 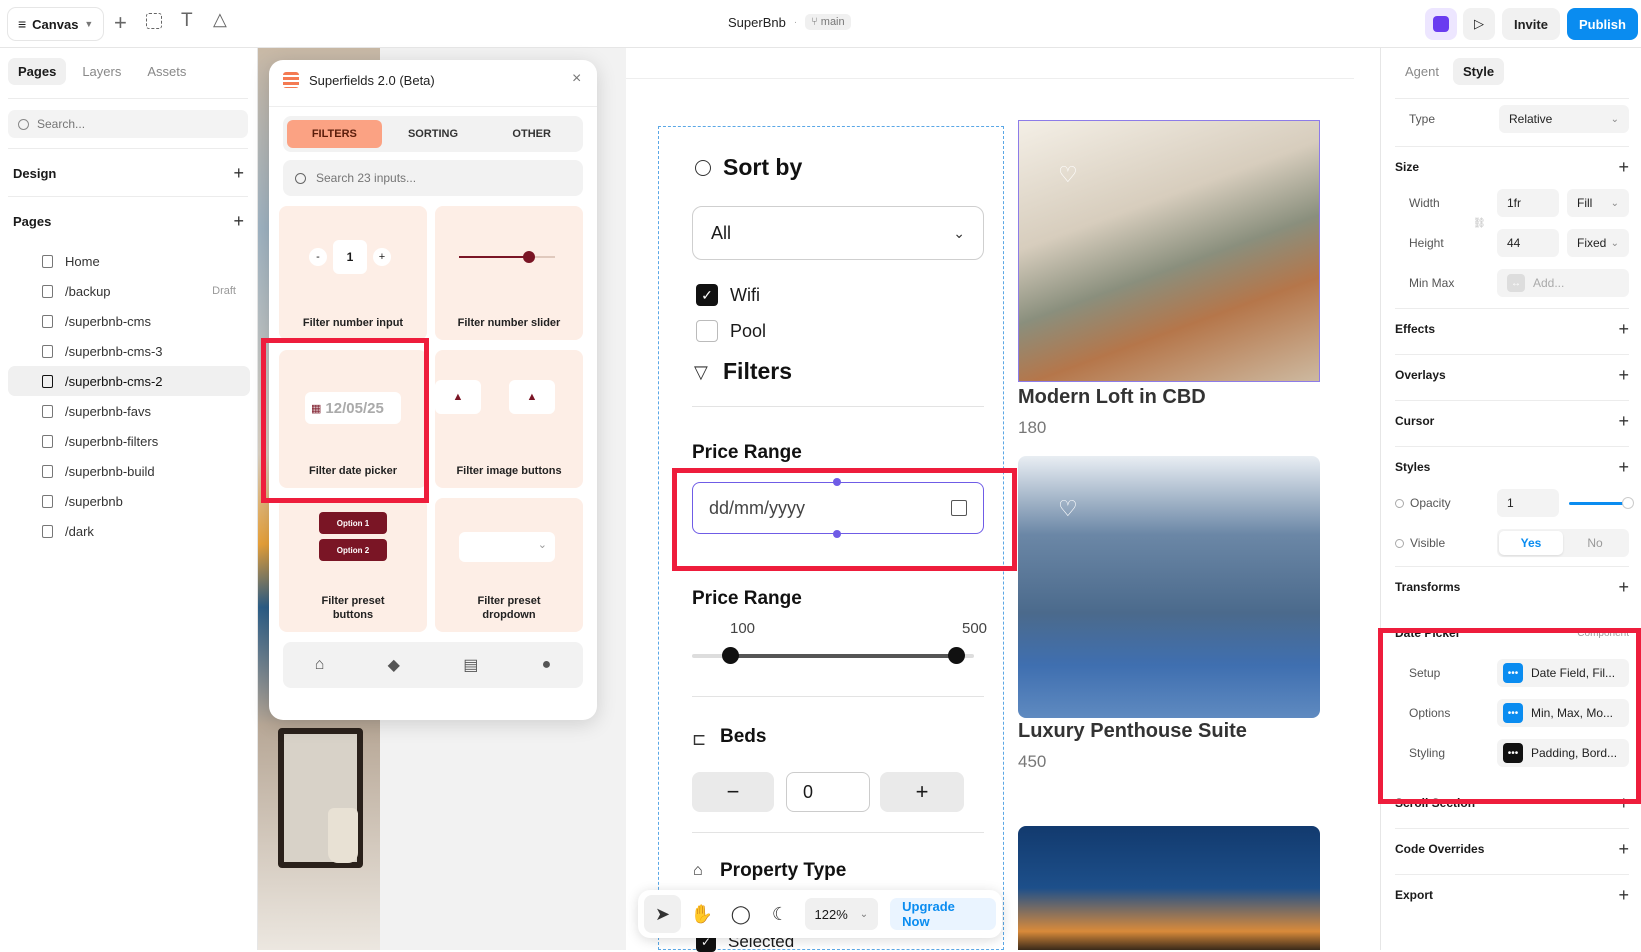 What do you see at coordinates (1623, 375) in the screenshot?
I see `add-overlays-icon: +` at bounding box center [1623, 375].